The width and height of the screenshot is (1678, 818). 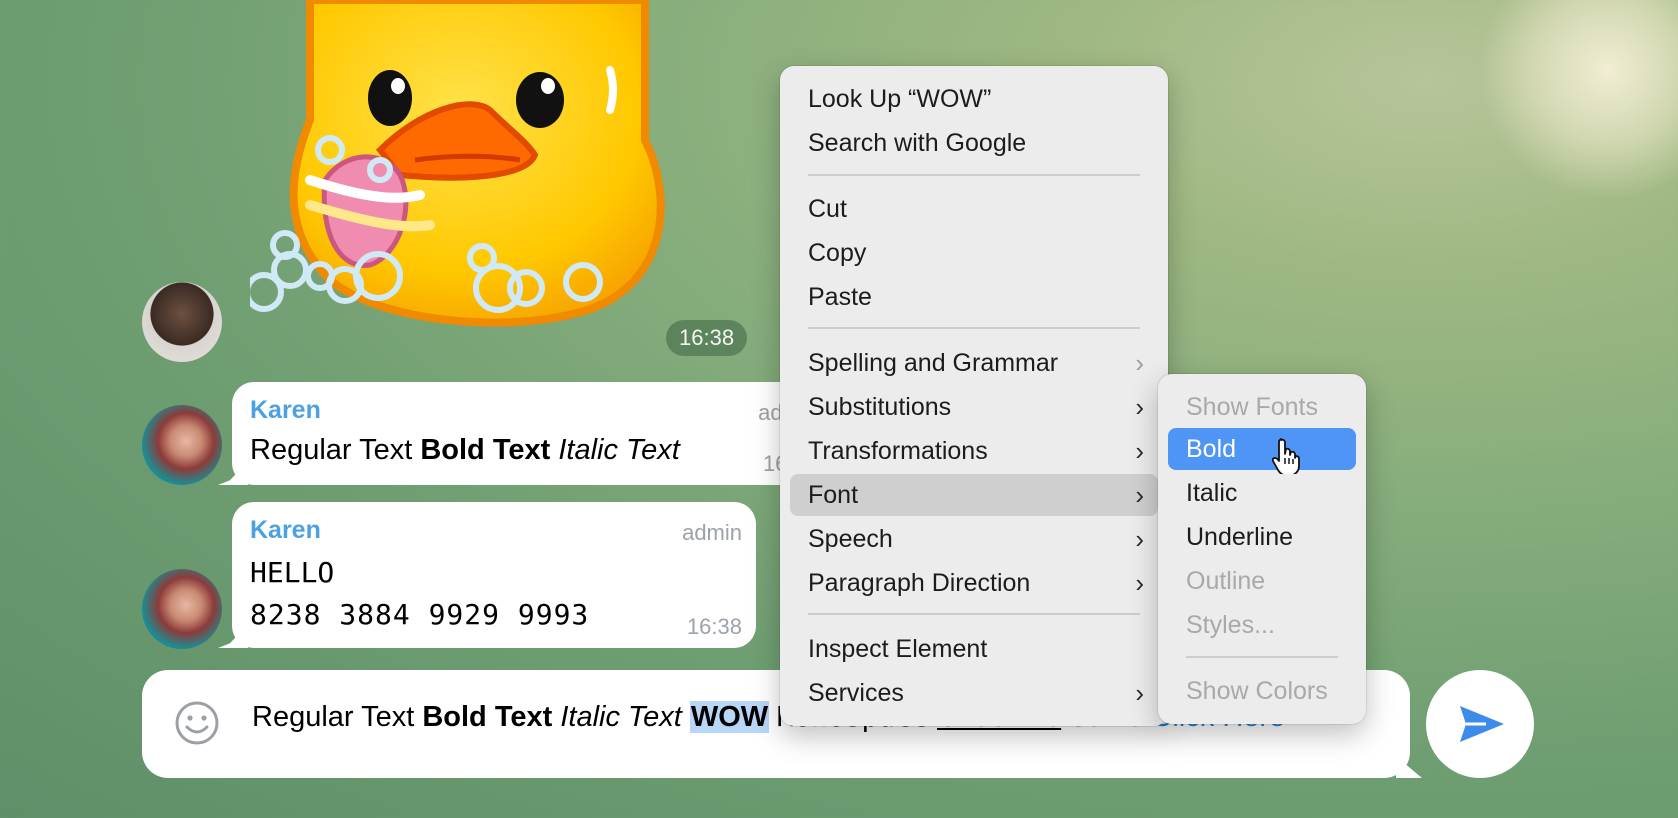 I want to click on menu-item-search-google: Search with Google, so click(x=974, y=143).